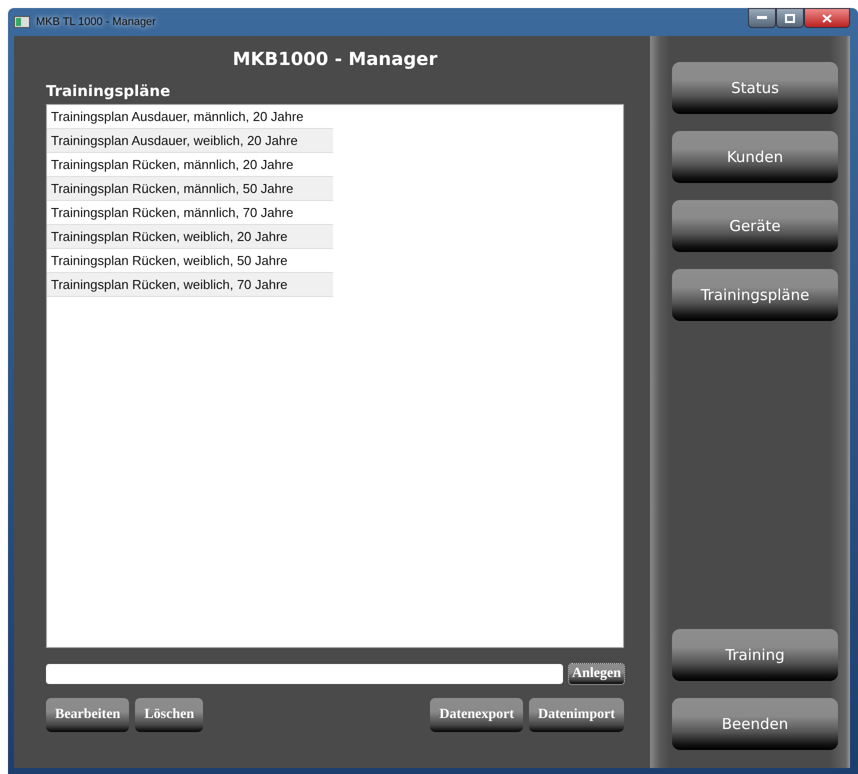  What do you see at coordinates (335, 60) in the screenshot?
I see `app-heading: MKB1000 - Manager` at bounding box center [335, 60].